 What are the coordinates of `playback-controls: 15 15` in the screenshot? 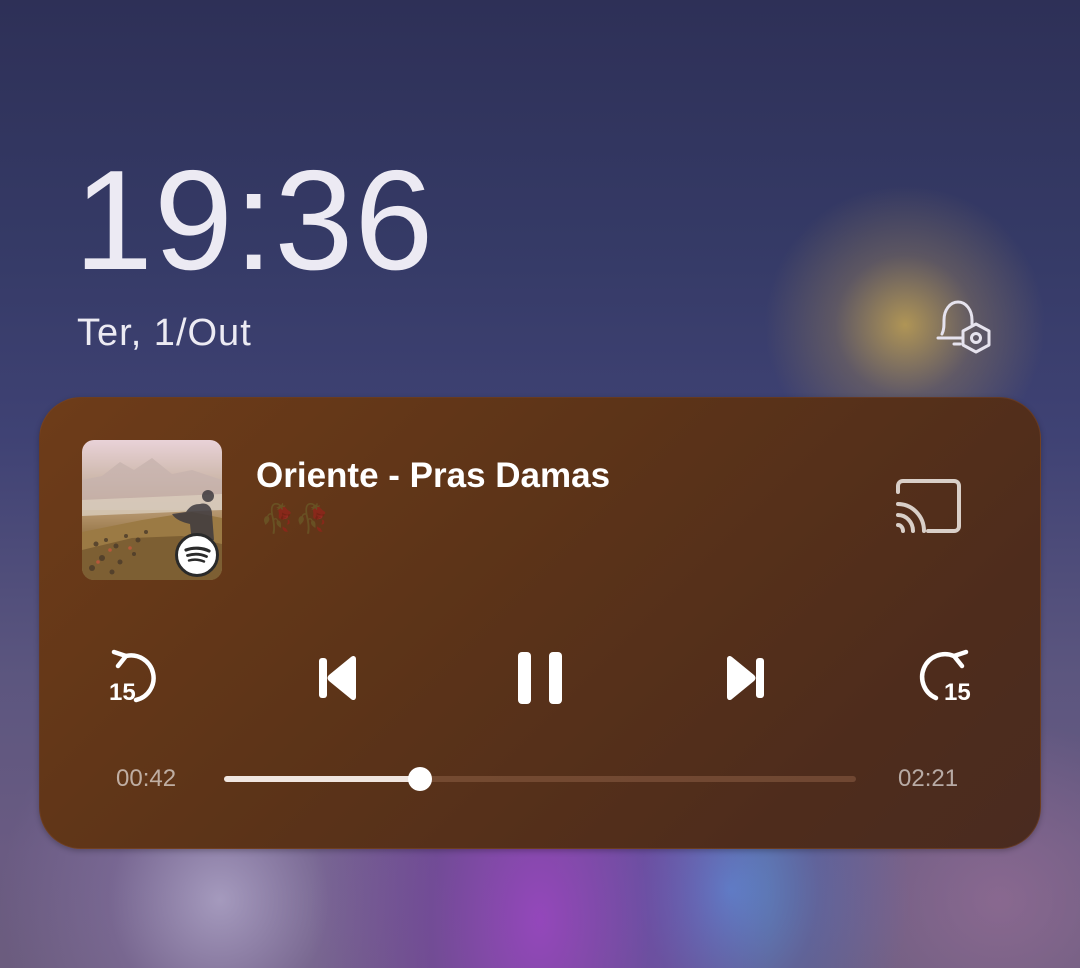 It's located at (540, 678).